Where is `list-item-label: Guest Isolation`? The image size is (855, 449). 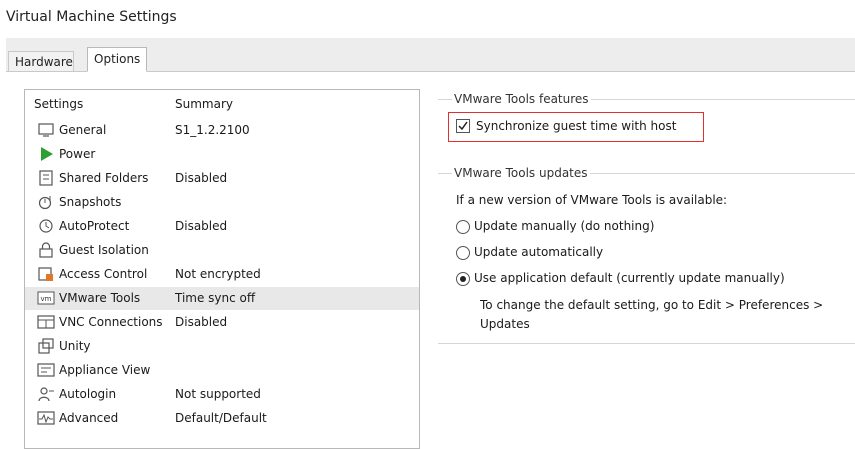 list-item-label: Guest Isolation is located at coordinates (104, 250).